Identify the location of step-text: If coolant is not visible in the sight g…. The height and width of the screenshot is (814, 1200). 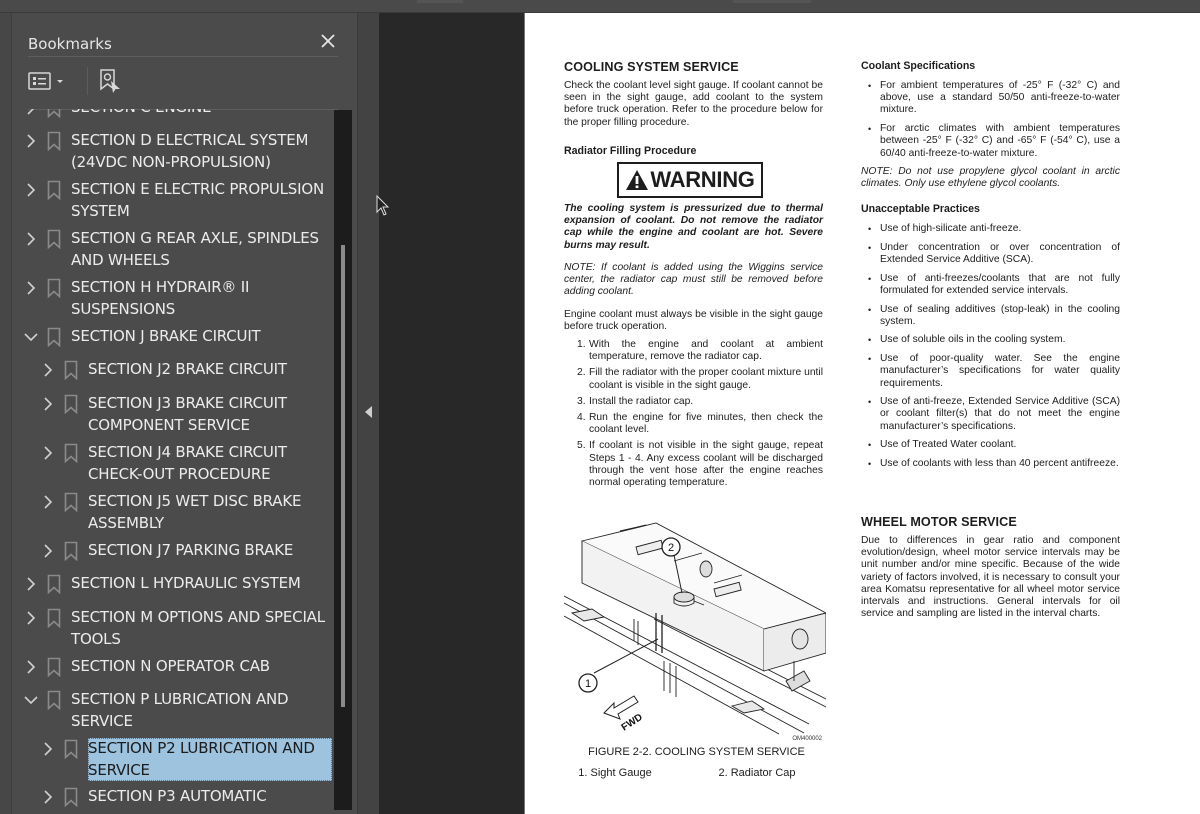
(706, 464).